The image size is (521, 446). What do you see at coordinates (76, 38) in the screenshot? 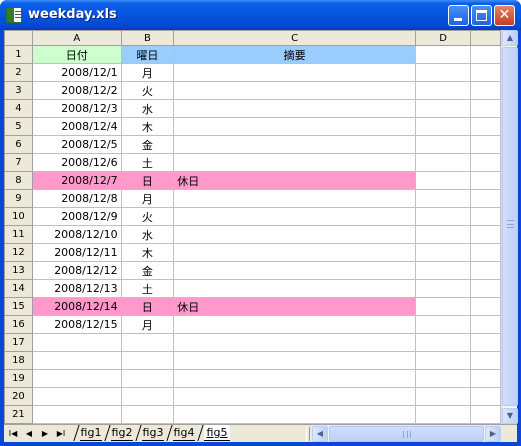
I see `column-header-a: A` at bounding box center [76, 38].